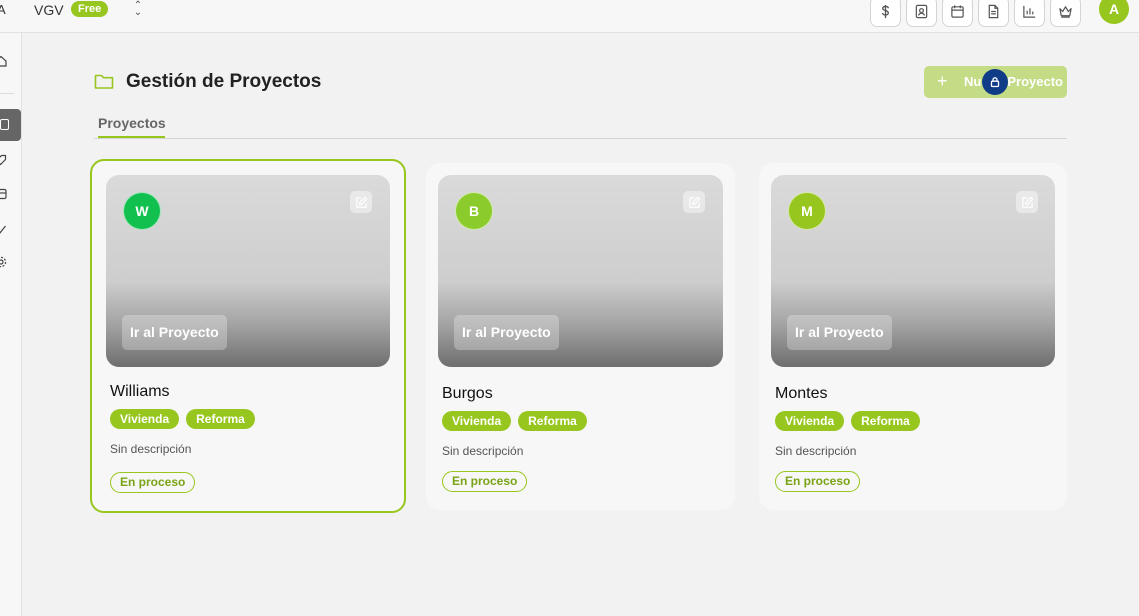  What do you see at coordinates (913, 271) in the screenshot?
I see `project-cover: M Ir al Proyecto` at bounding box center [913, 271].